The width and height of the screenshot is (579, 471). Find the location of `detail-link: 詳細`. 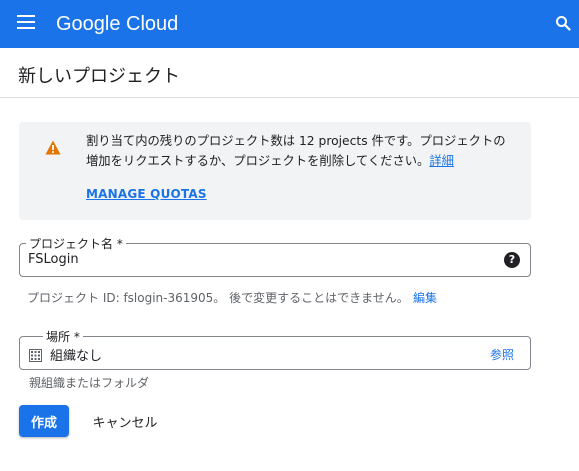

detail-link: 詳細 is located at coordinates (441, 161).